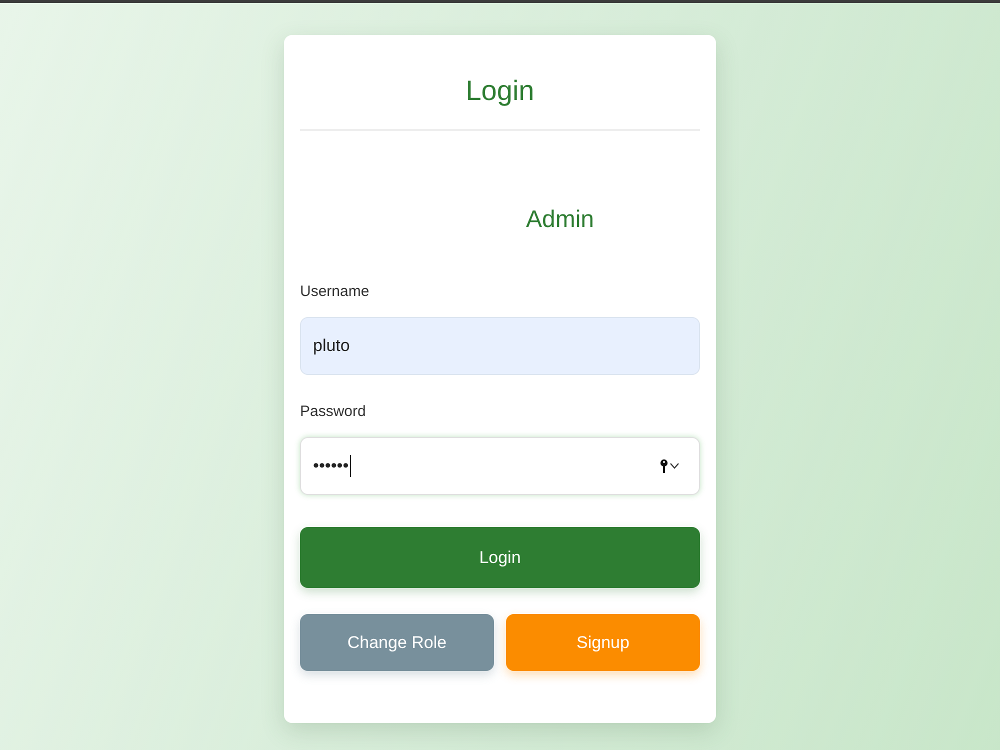 This screenshot has height=750, width=1000. What do you see at coordinates (560, 220) in the screenshot?
I see `role-heading: Admin` at bounding box center [560, 220].